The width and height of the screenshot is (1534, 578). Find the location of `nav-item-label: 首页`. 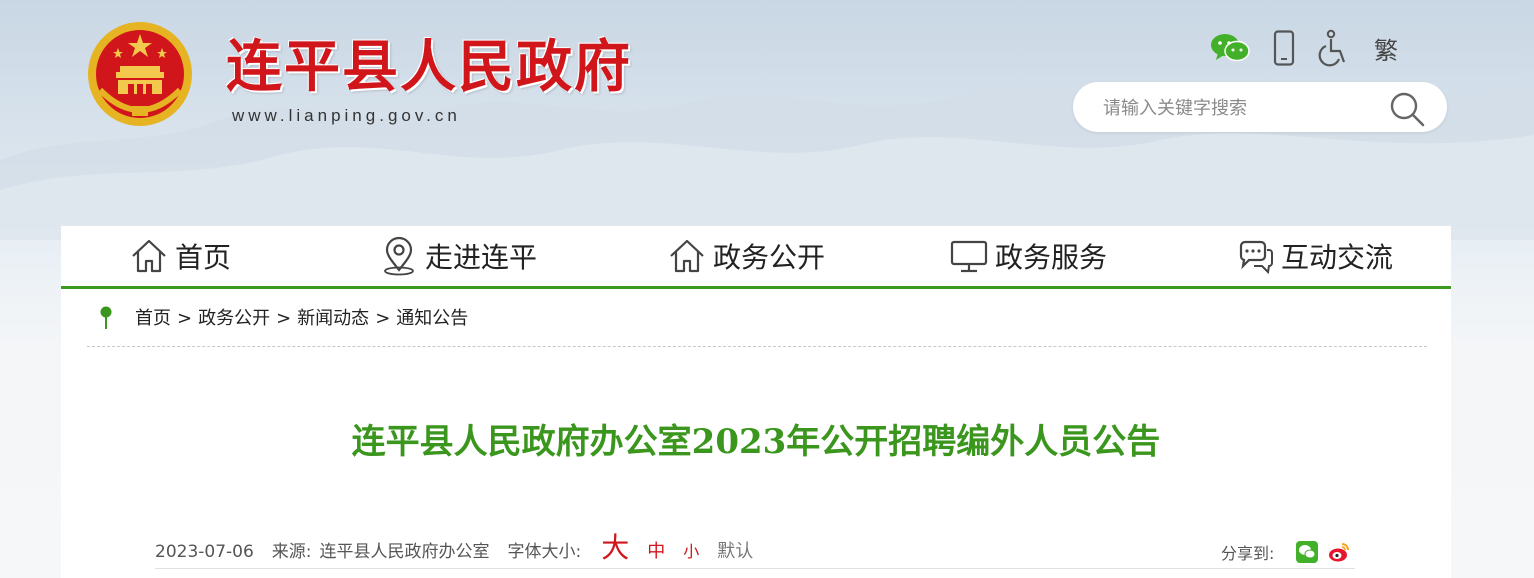

nav-item-label: 首页 is located at coordinates (203, 257).